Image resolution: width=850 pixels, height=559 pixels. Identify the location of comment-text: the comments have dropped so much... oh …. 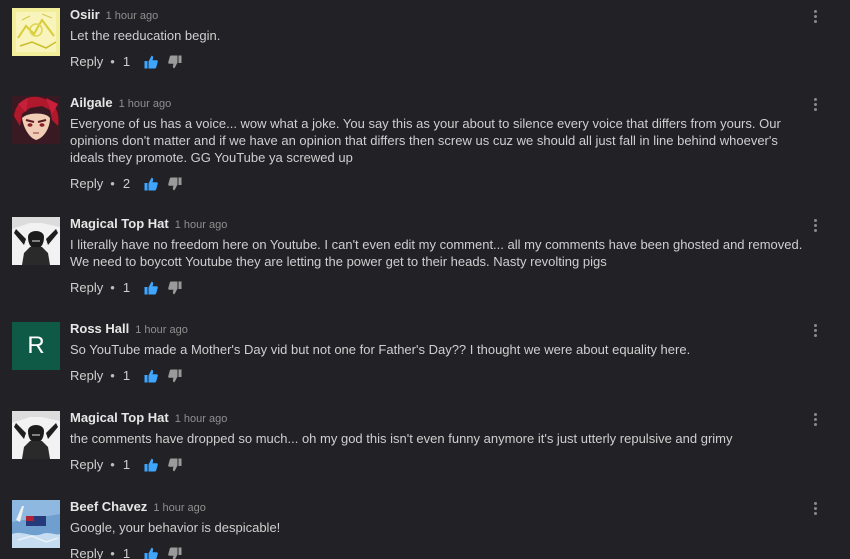
(401, 438).